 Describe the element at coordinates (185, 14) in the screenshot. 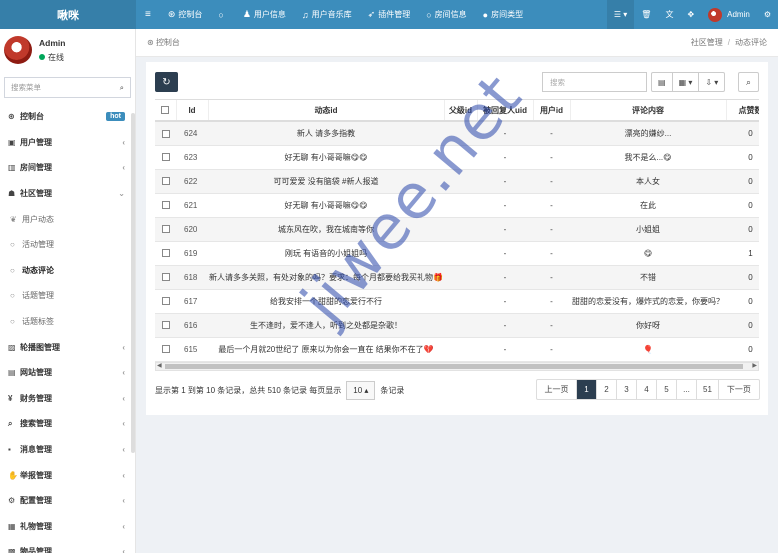

I see `top-nav-tab: ⊛ 控制台` at that location.